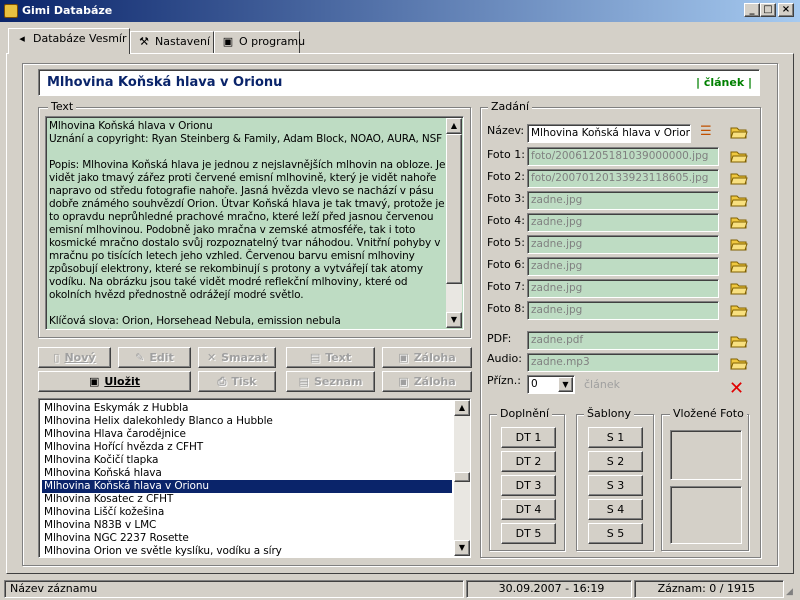 This screenshot has height=600, width=800. What do you see at coordinates (623, 222) in the screenshot?
I see `foto-4-input: zadne.jpg` at bounding box center [623, 222].